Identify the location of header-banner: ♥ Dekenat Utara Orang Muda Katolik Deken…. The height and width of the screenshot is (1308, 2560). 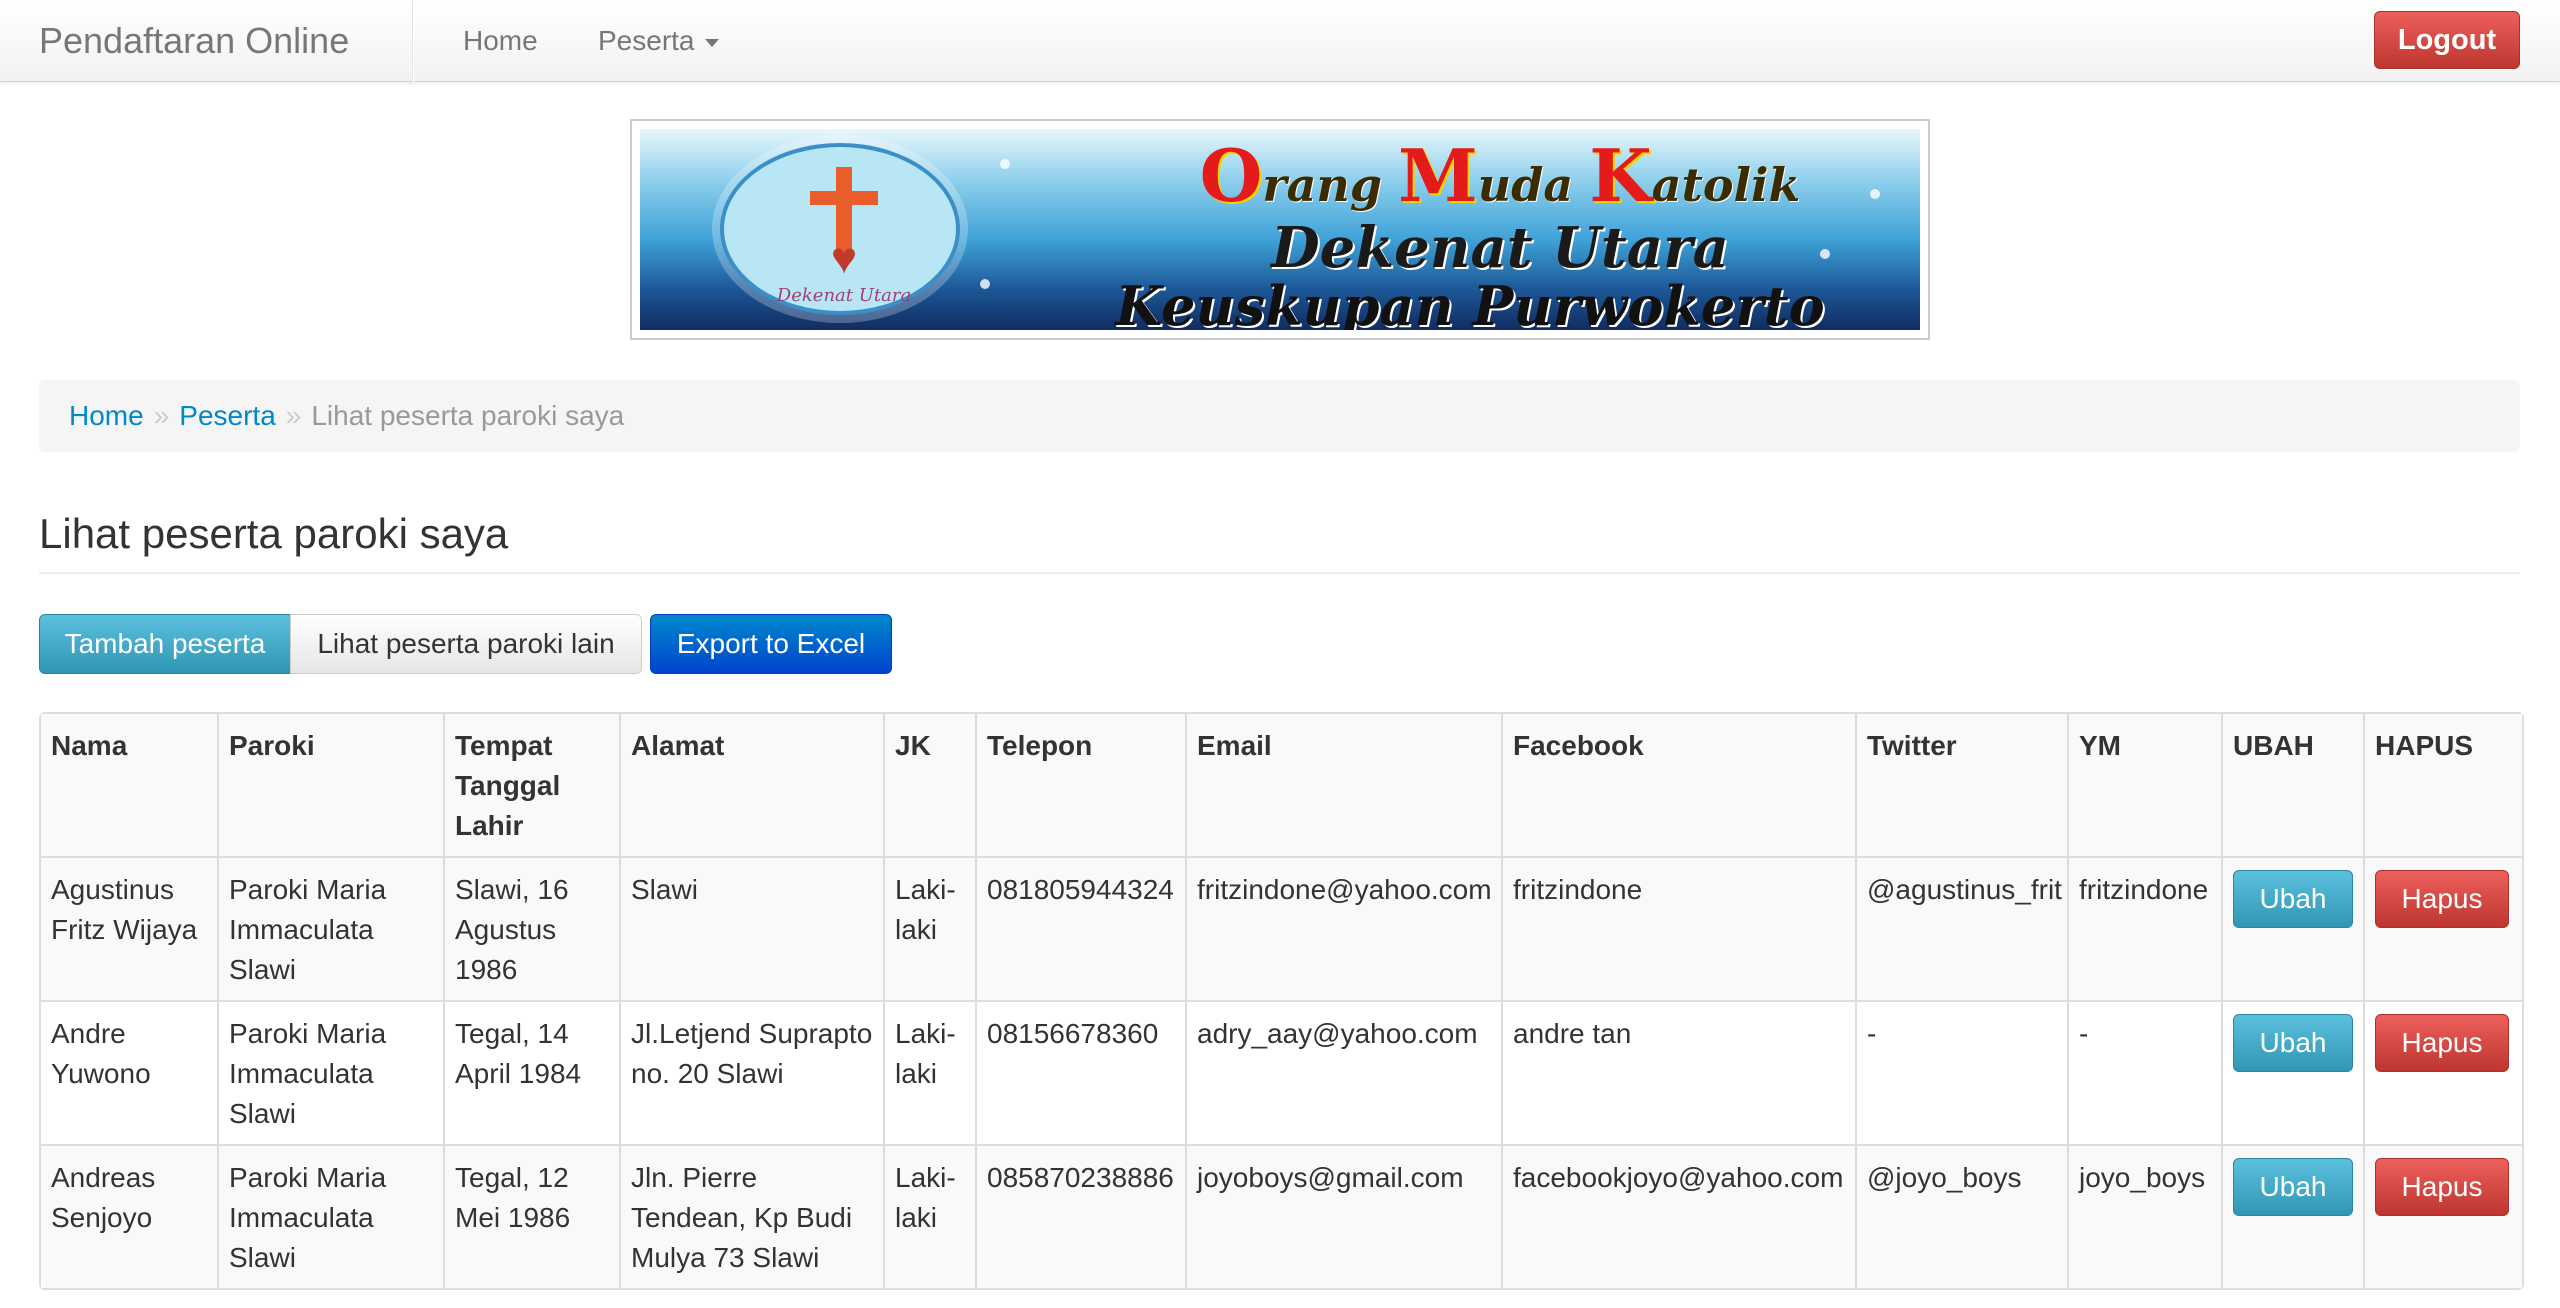
(1280, 229).